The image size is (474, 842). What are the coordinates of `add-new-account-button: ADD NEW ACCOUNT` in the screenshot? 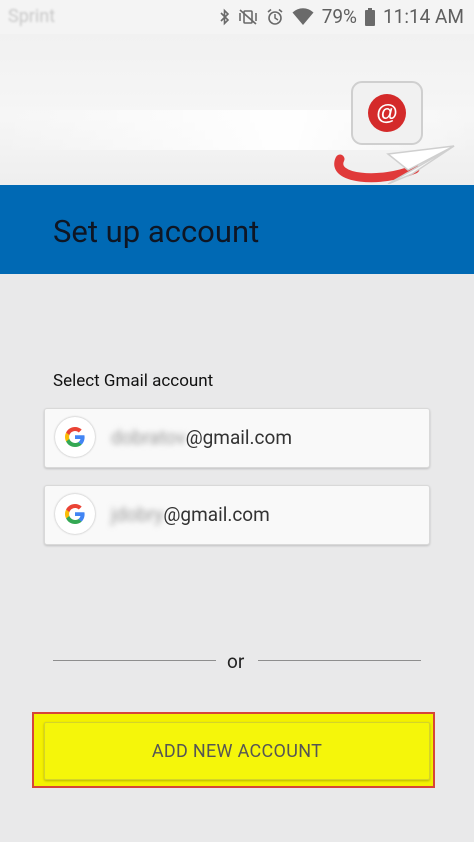 It's located at (237, 751).